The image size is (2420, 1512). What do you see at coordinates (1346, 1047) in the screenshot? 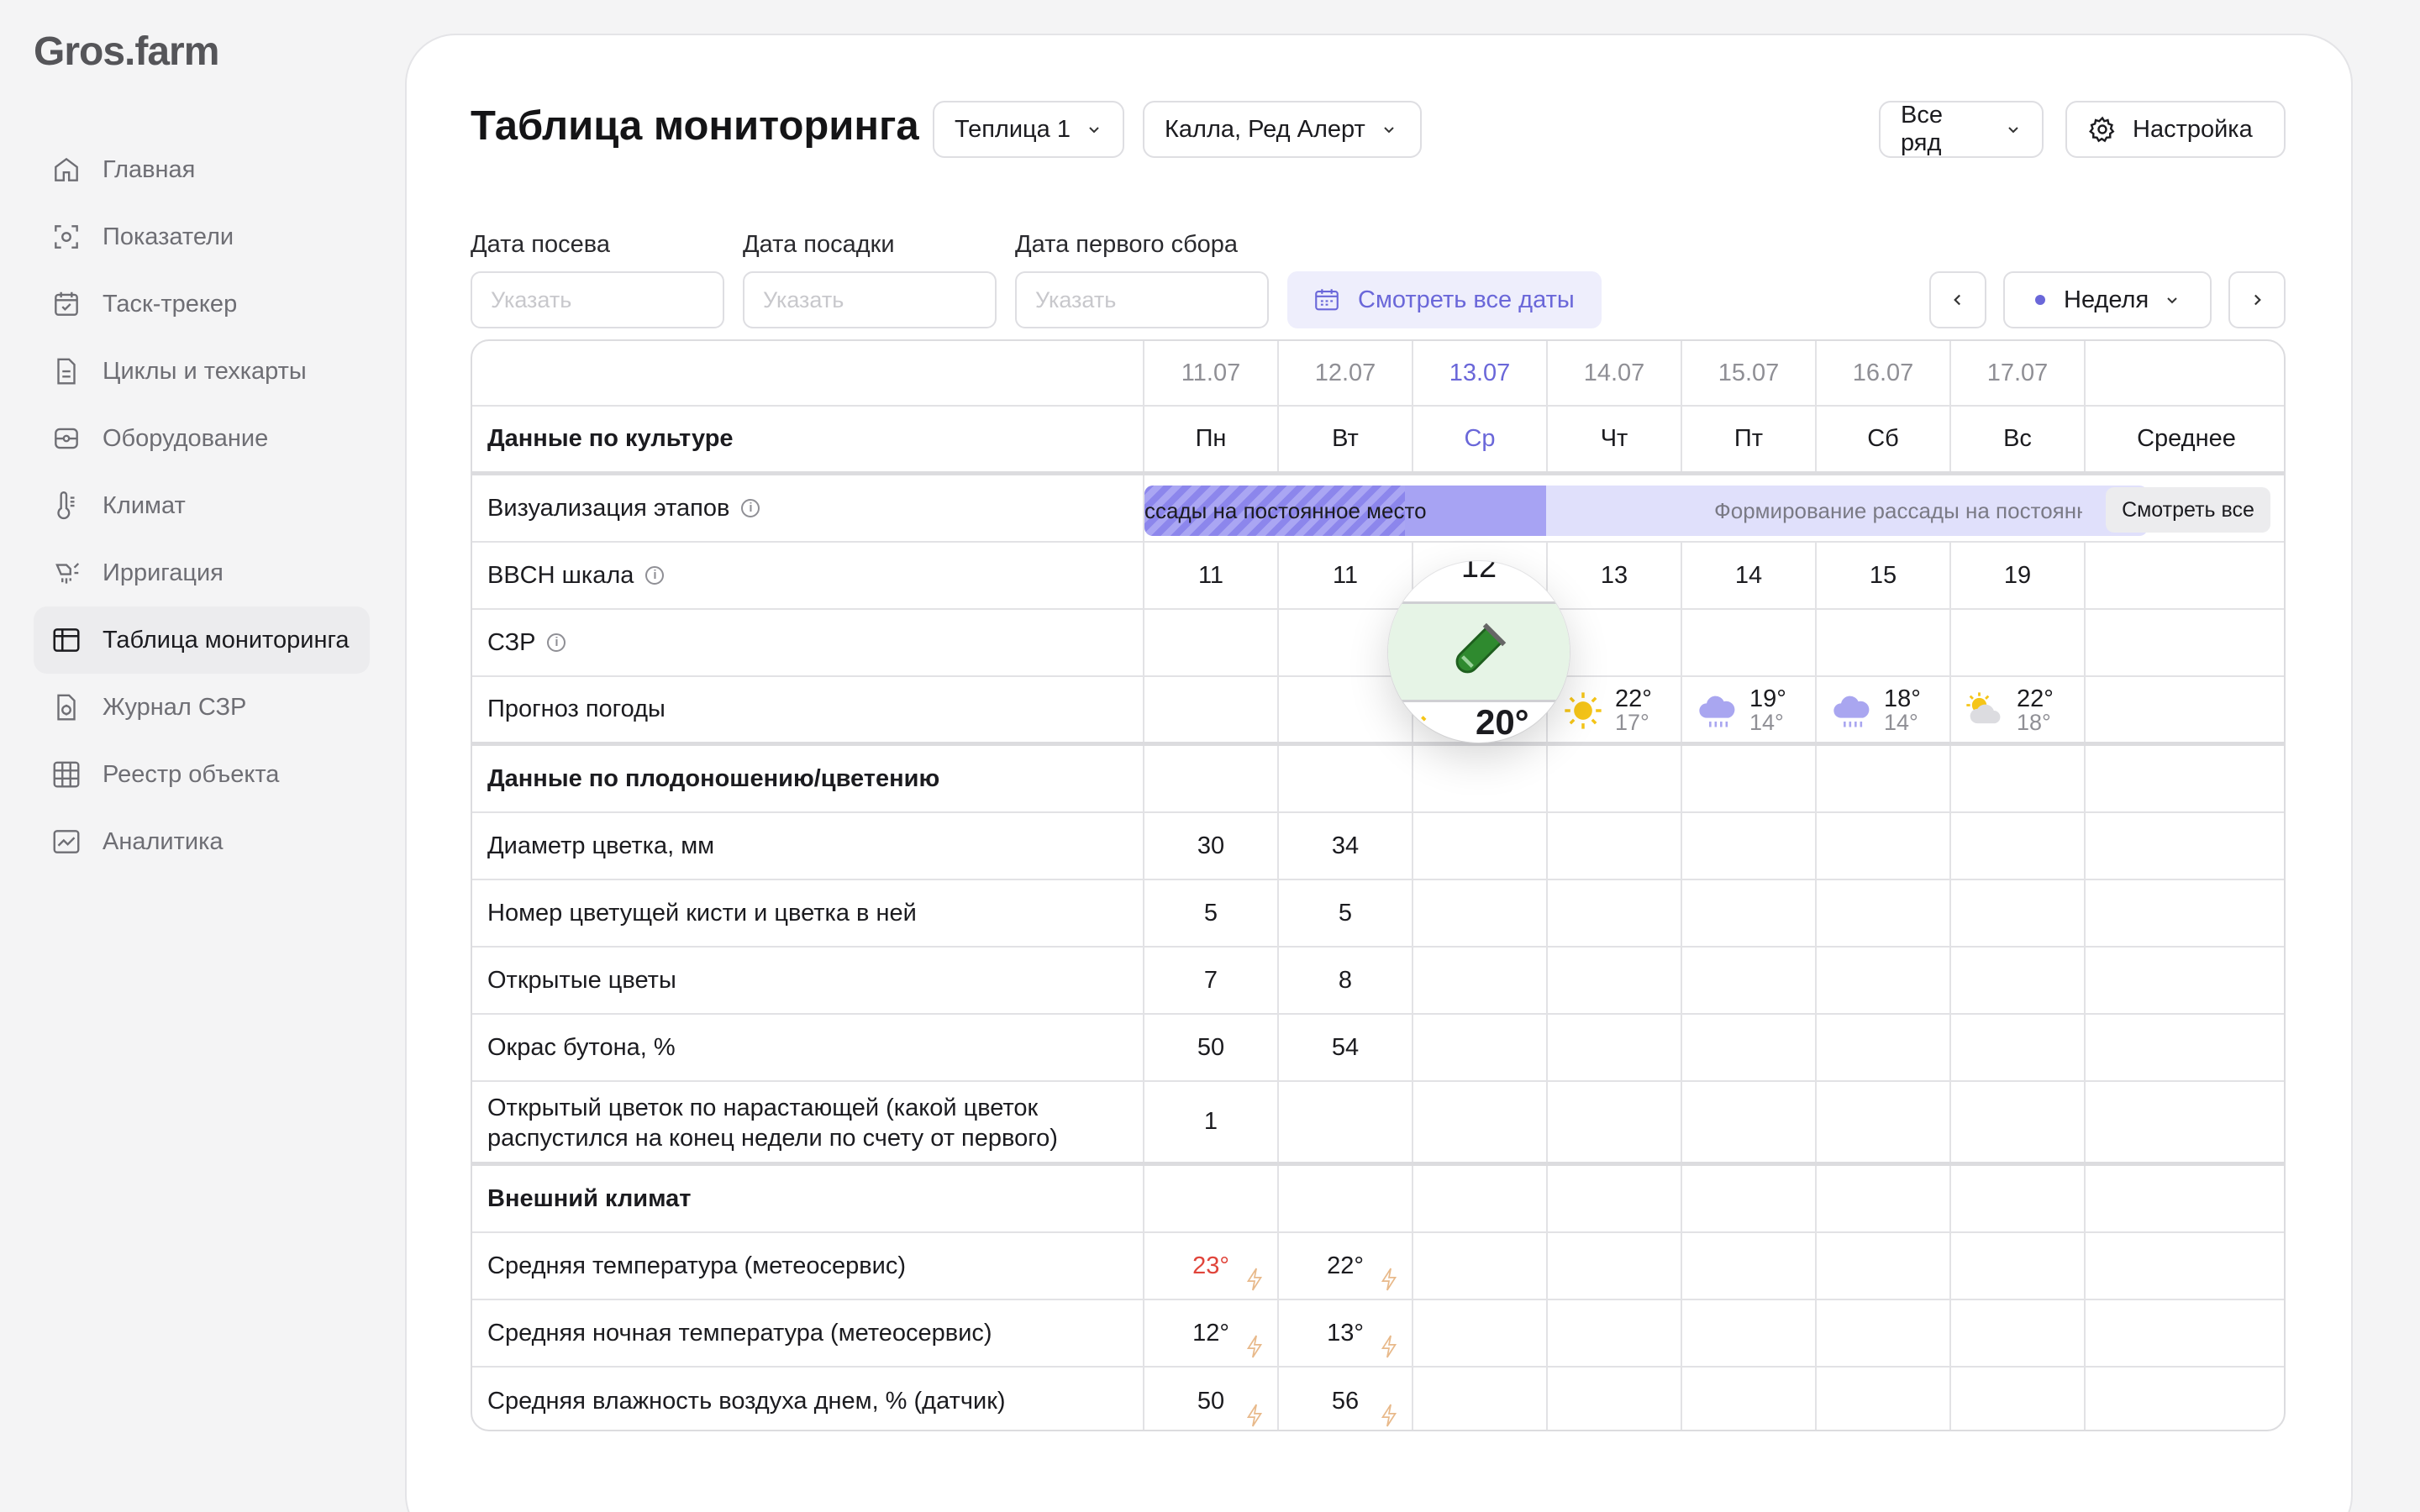
I see `value-cell: 54` at bounding box center [1346, 1047].